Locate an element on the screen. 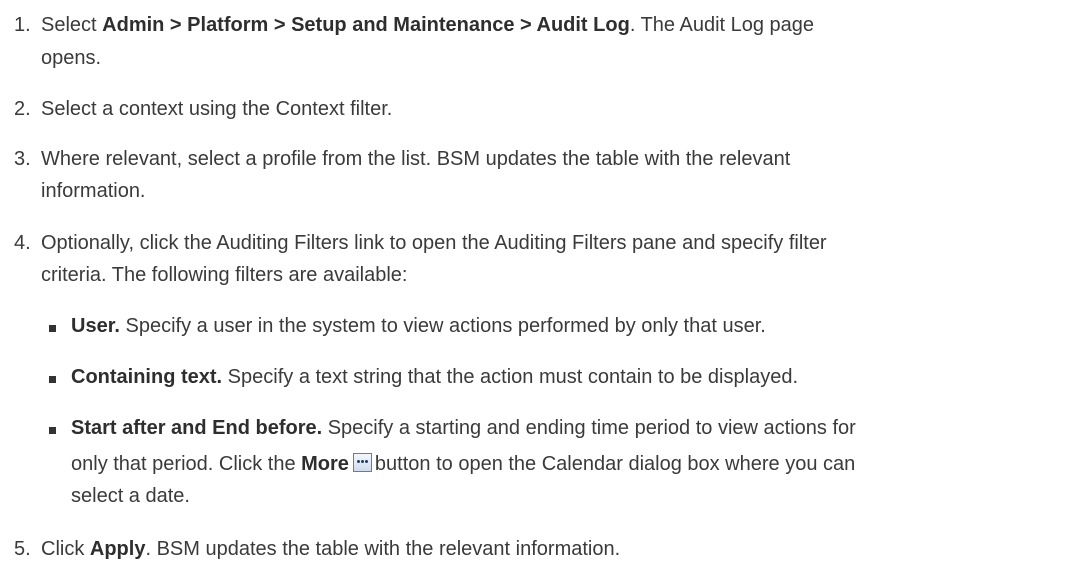 This screenshot has width=1087, height=576. apply-label: Apply is located at coordinates (117, 549).